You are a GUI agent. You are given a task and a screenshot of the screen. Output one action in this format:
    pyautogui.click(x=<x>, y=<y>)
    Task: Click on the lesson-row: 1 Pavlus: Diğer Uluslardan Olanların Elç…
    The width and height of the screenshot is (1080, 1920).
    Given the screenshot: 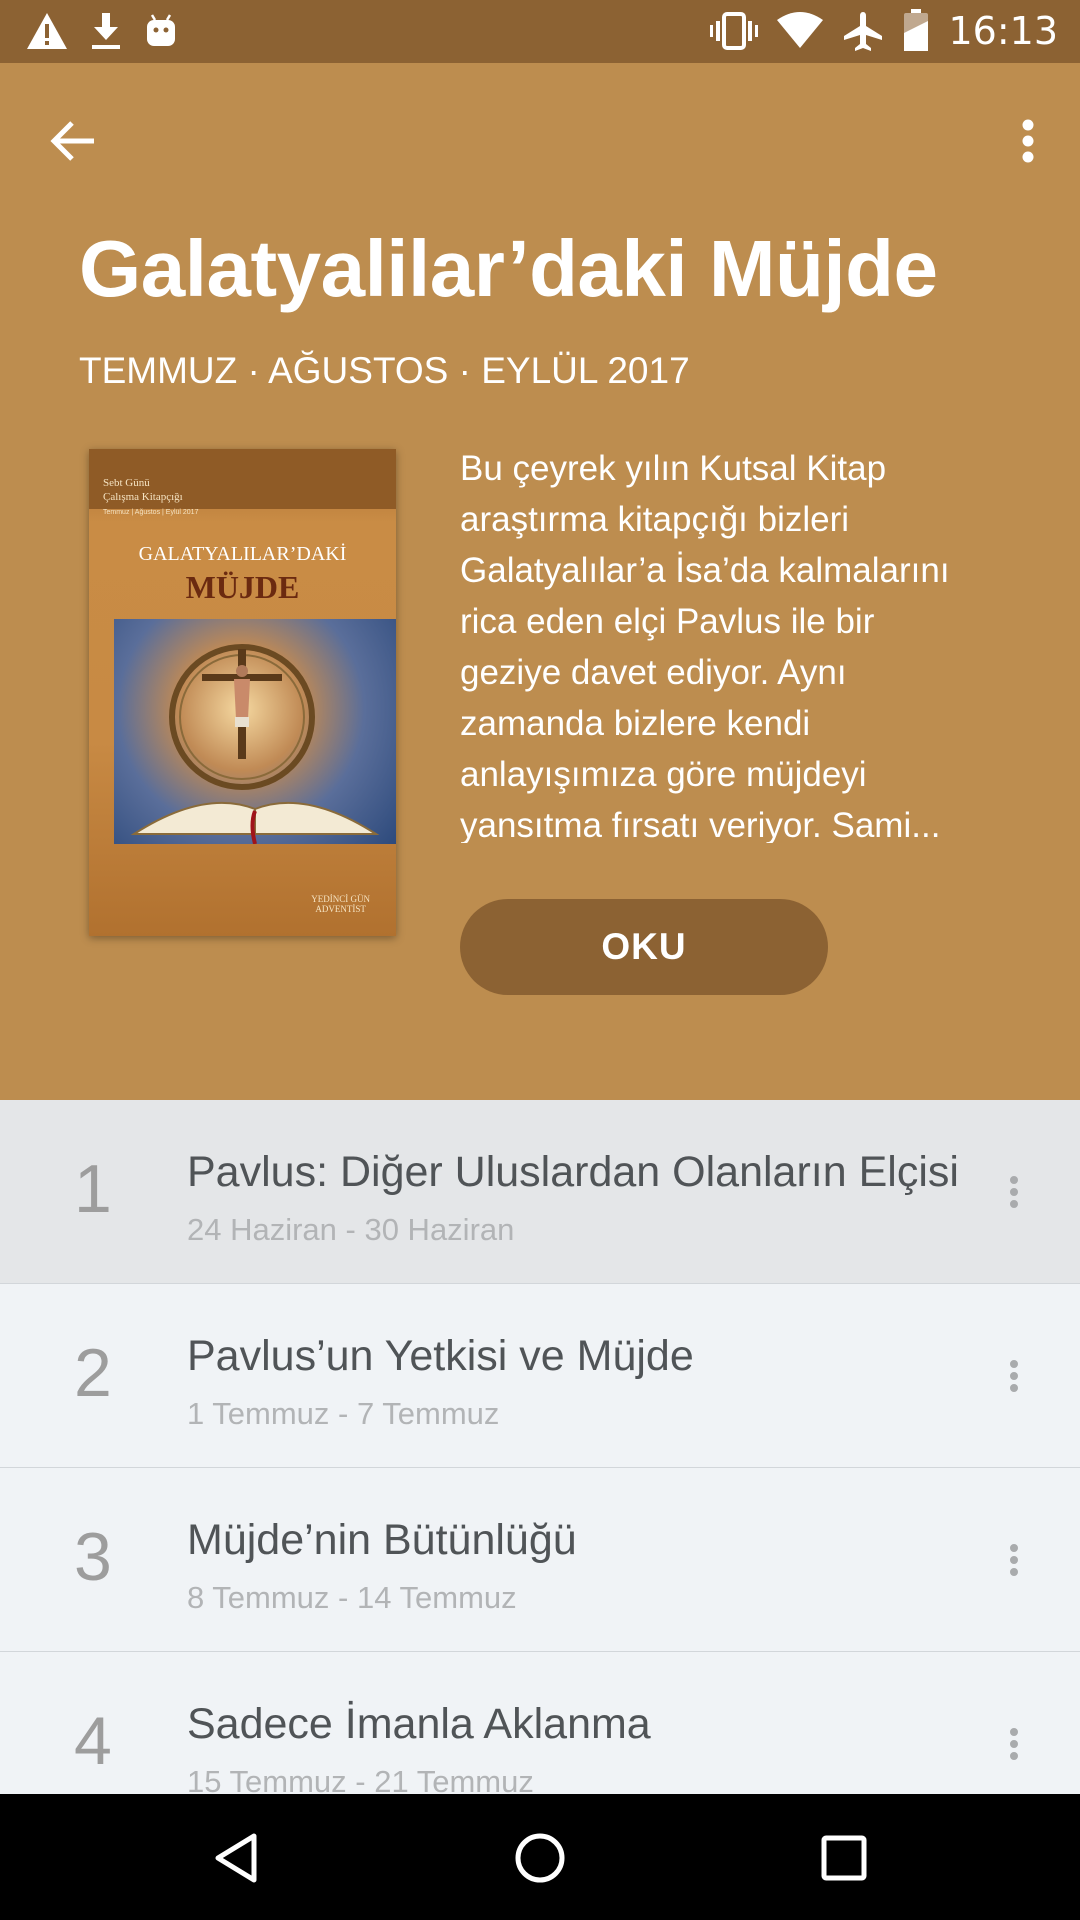 What is the action you would take?
    pyautogui.click(x=540, y=1192)
    